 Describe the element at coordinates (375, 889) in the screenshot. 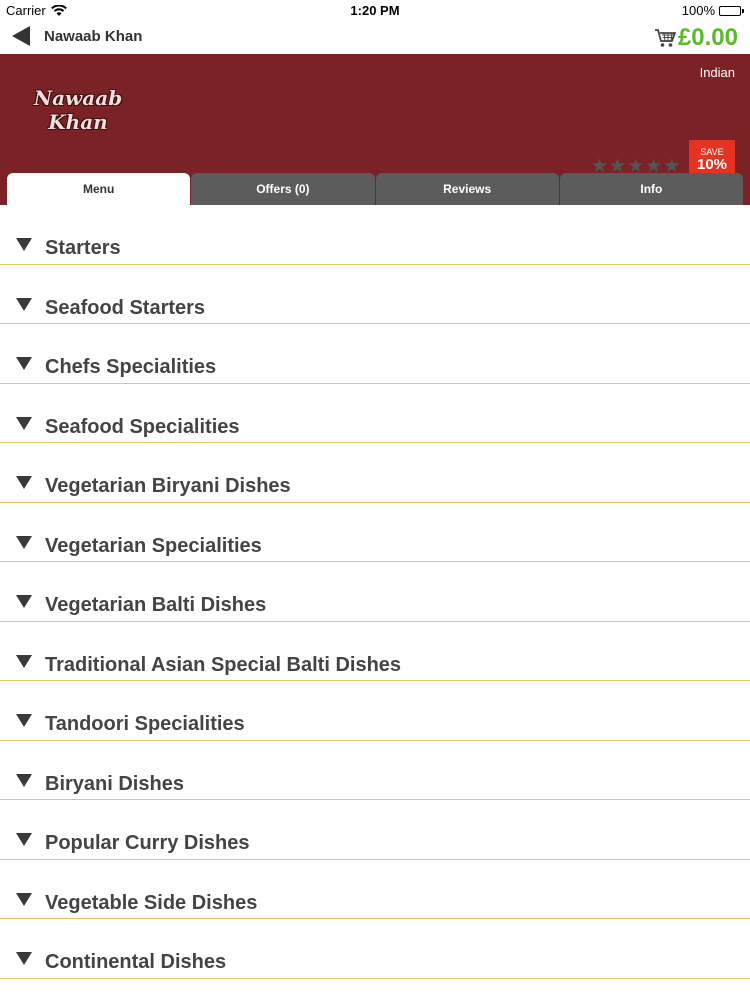

I see `category-row: Vegetable Side Dishes` at that location.